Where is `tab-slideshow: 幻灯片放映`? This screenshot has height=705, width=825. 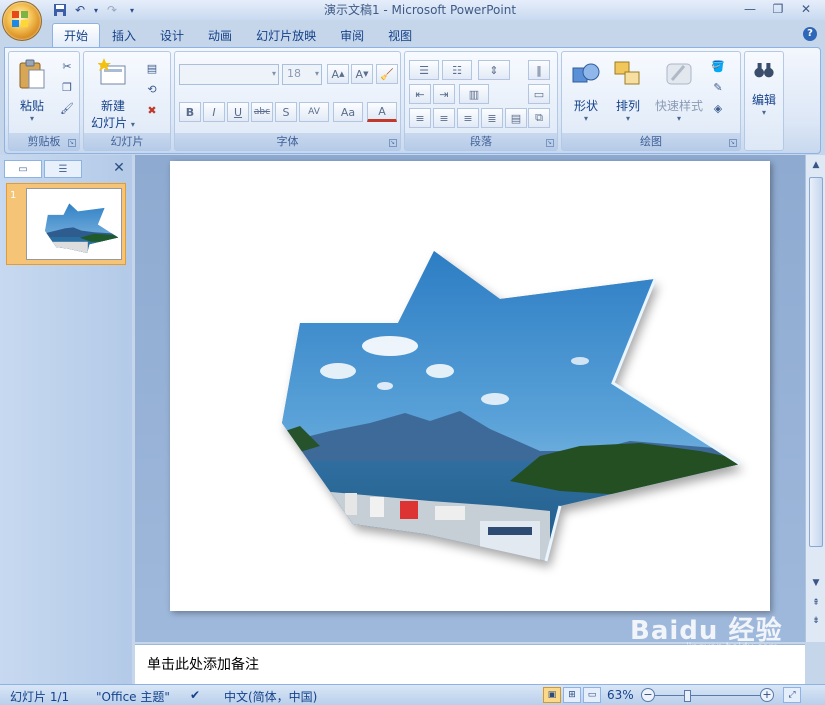 tab-slideshow: 幻灯片放映 is located at coordinates (286, 35).